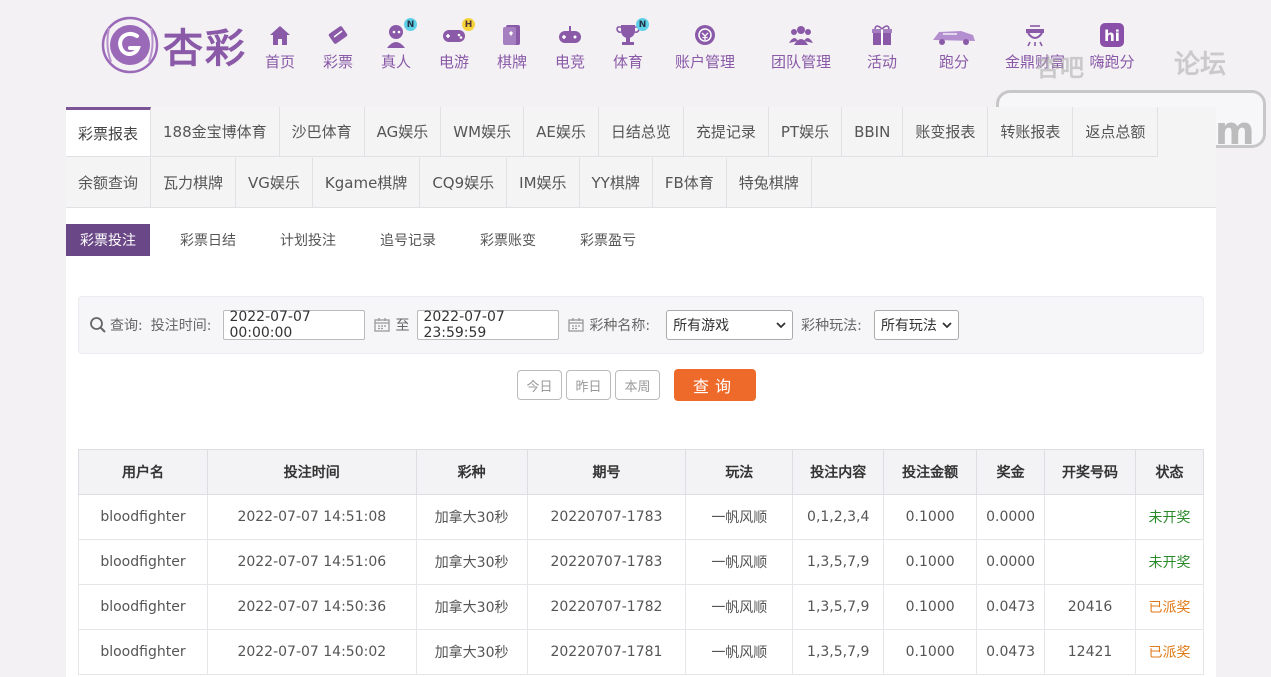 This screenshot has width=1271, height=677. Describe the element at coordinates (946, 132) in the screenshot. I see `tab-tabs_row1-10: 账变报表` at that location.